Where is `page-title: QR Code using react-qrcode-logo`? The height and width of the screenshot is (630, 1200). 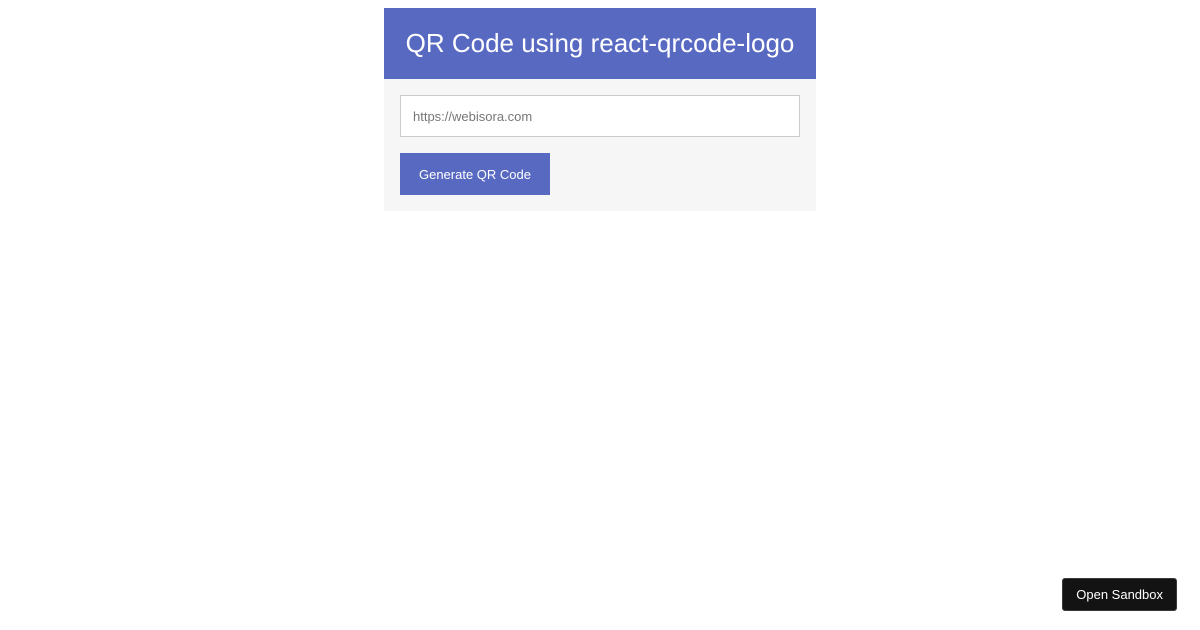 page-title: QR Code using react-qrcode-logo is located at coordinates (600, 43).